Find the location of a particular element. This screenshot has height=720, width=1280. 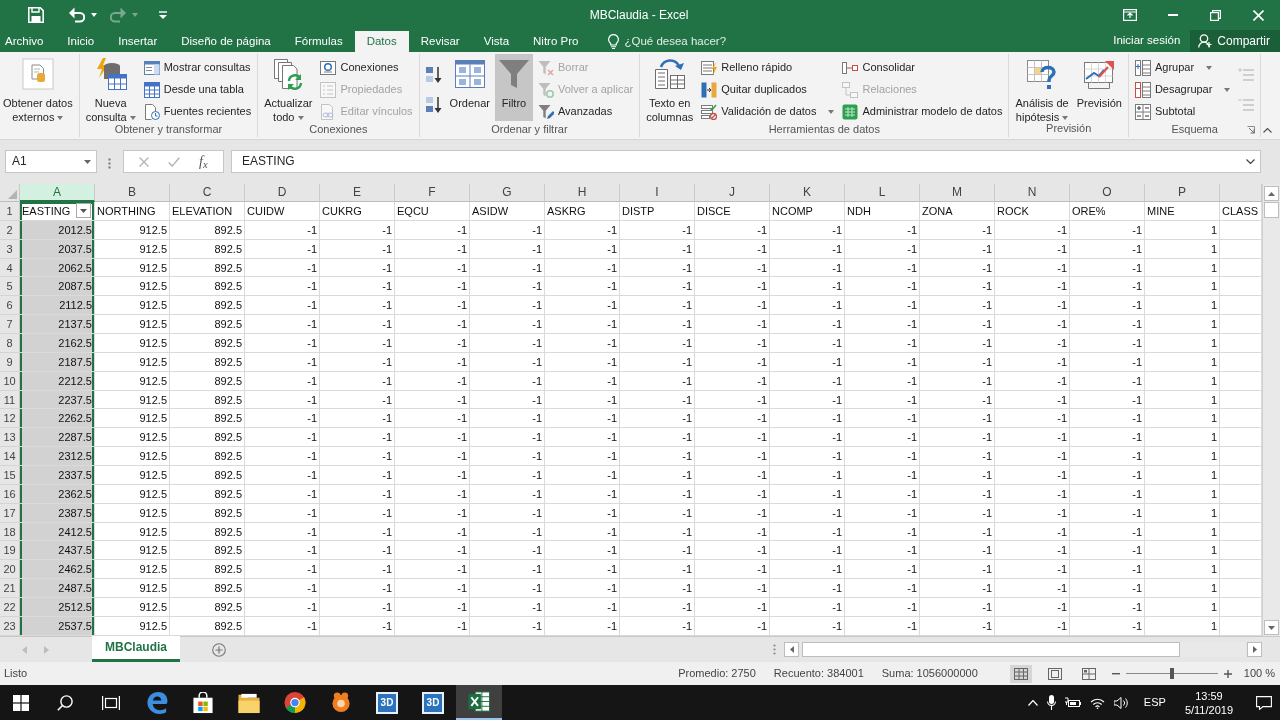

filter-dropdown-button is located at coordinates (83, 211).